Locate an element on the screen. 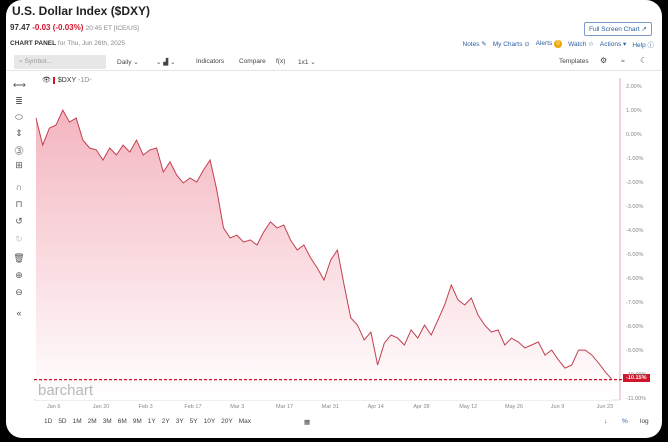 Image resolution: width=668 pixels, height=442 pixels. x-tick-label: Apr 28 is located at coordinates (421, 407).